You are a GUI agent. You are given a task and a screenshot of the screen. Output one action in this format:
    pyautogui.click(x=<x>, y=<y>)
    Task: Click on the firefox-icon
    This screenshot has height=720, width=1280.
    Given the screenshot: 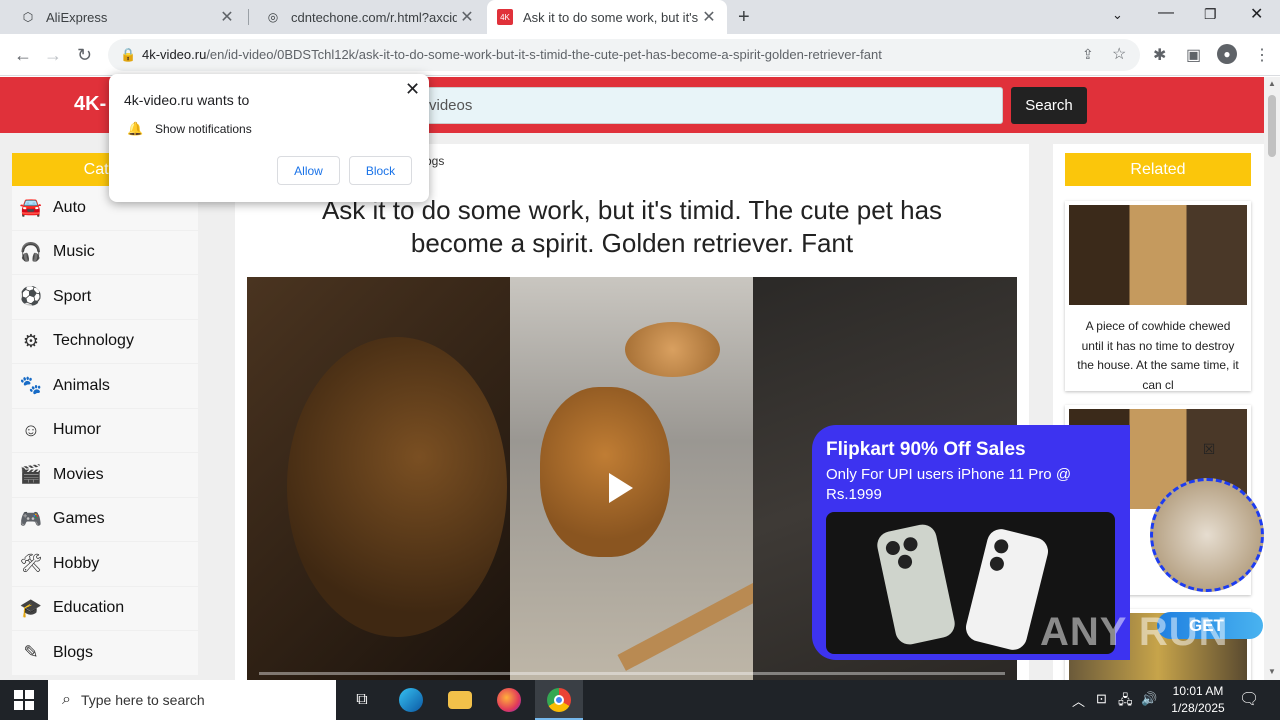 What is the action you would take?
    pyautogui.click(x=509, y=700)
    